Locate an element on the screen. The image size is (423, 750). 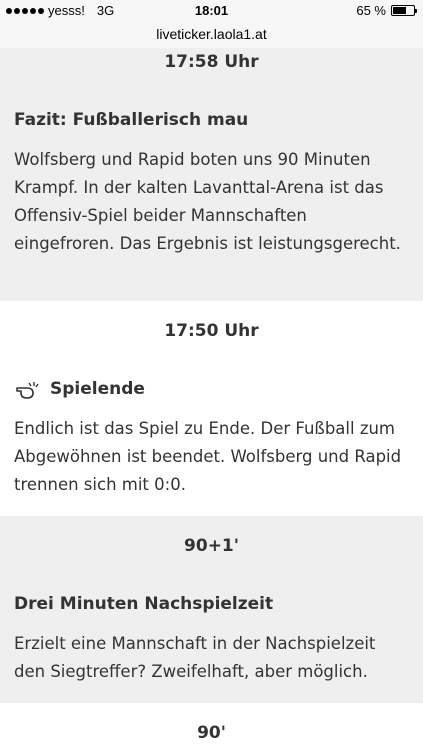
entry-headline-row: Spielende is located at coordinates (211, 389).